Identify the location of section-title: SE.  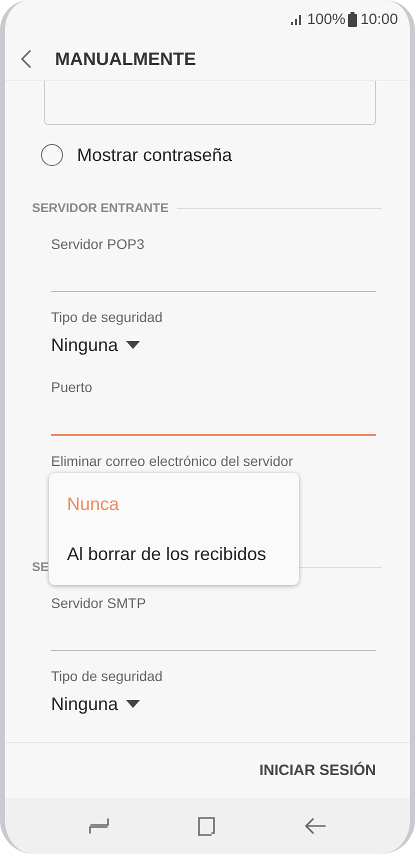
(40, 567).